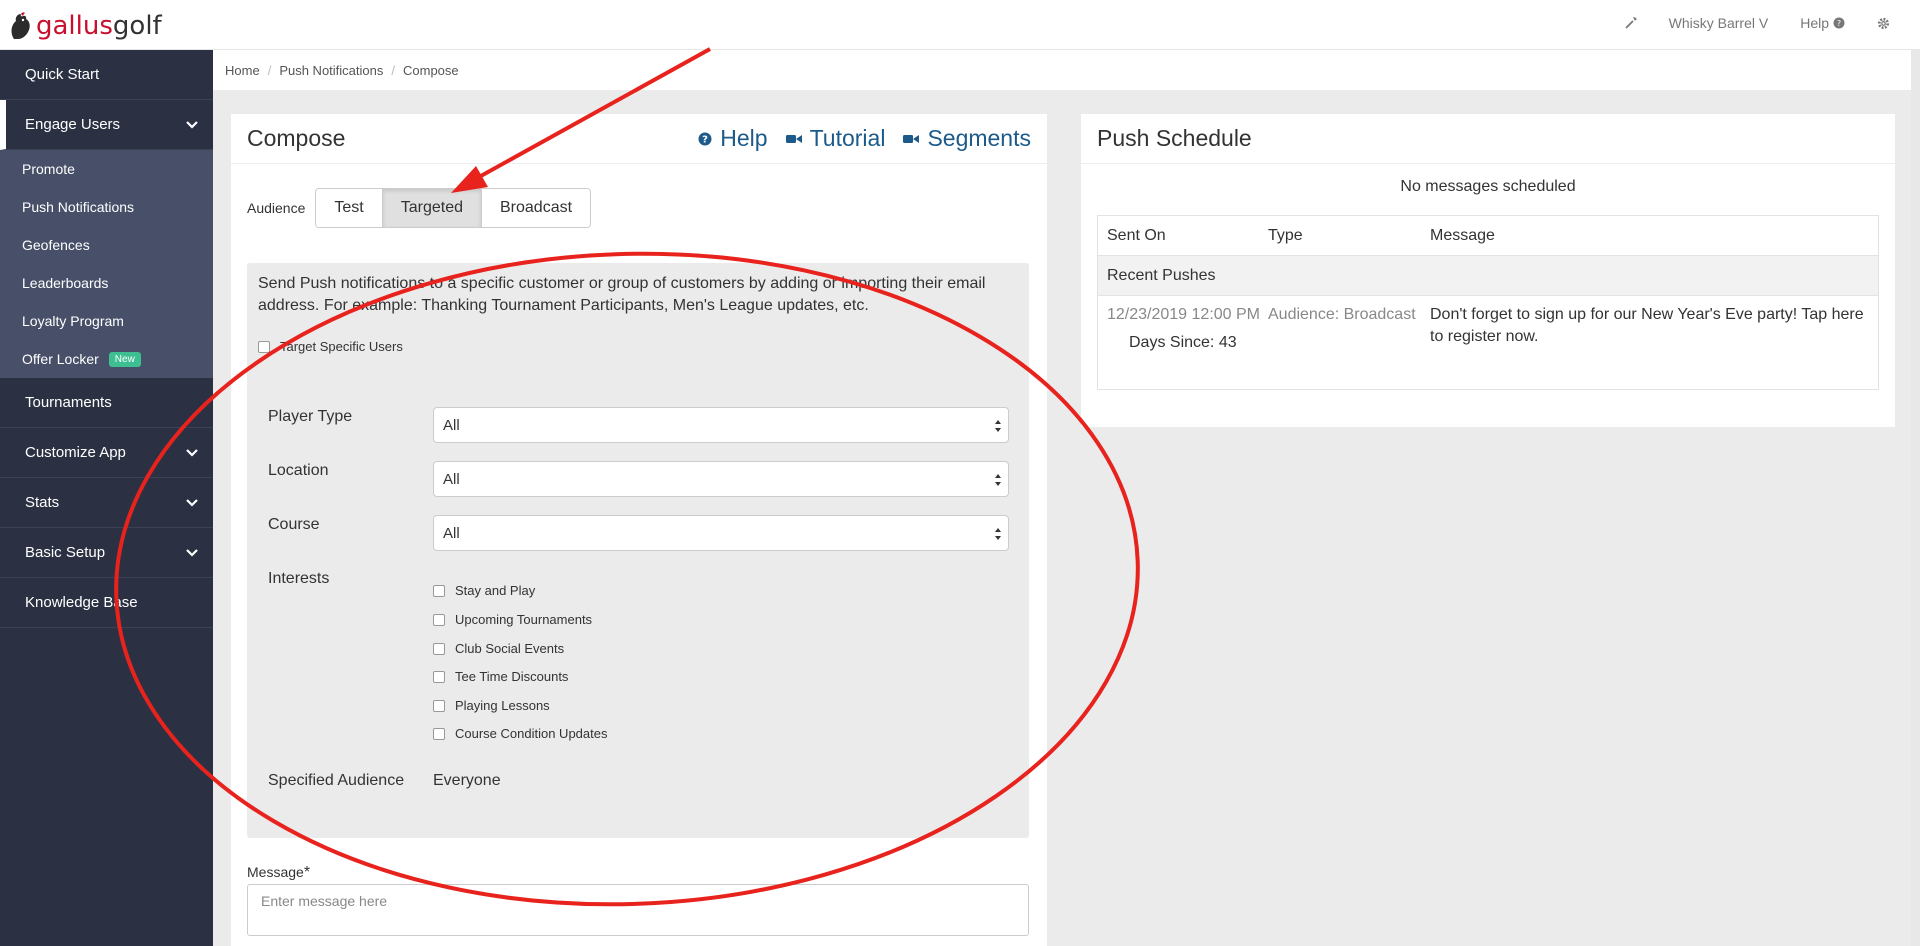 The image size is (1920, 946). Describe the element at coordinates (432, 208) in the screenshot. I see `audience-targeted-button: Targeted` at that location.